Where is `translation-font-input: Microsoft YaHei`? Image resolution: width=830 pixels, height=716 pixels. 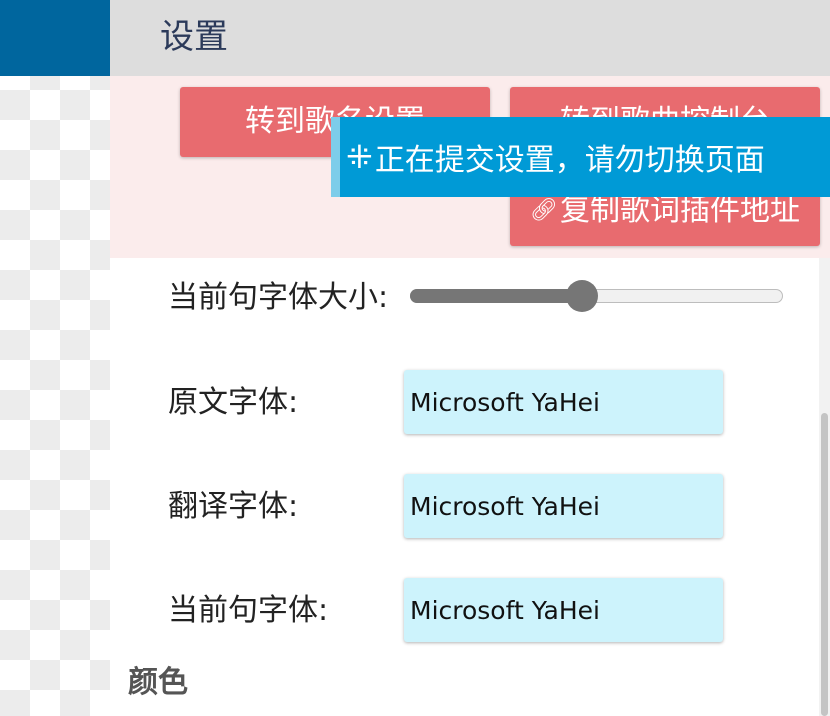
translation-font-input: Microsoft YaHei is located at coordinates (563, 506).